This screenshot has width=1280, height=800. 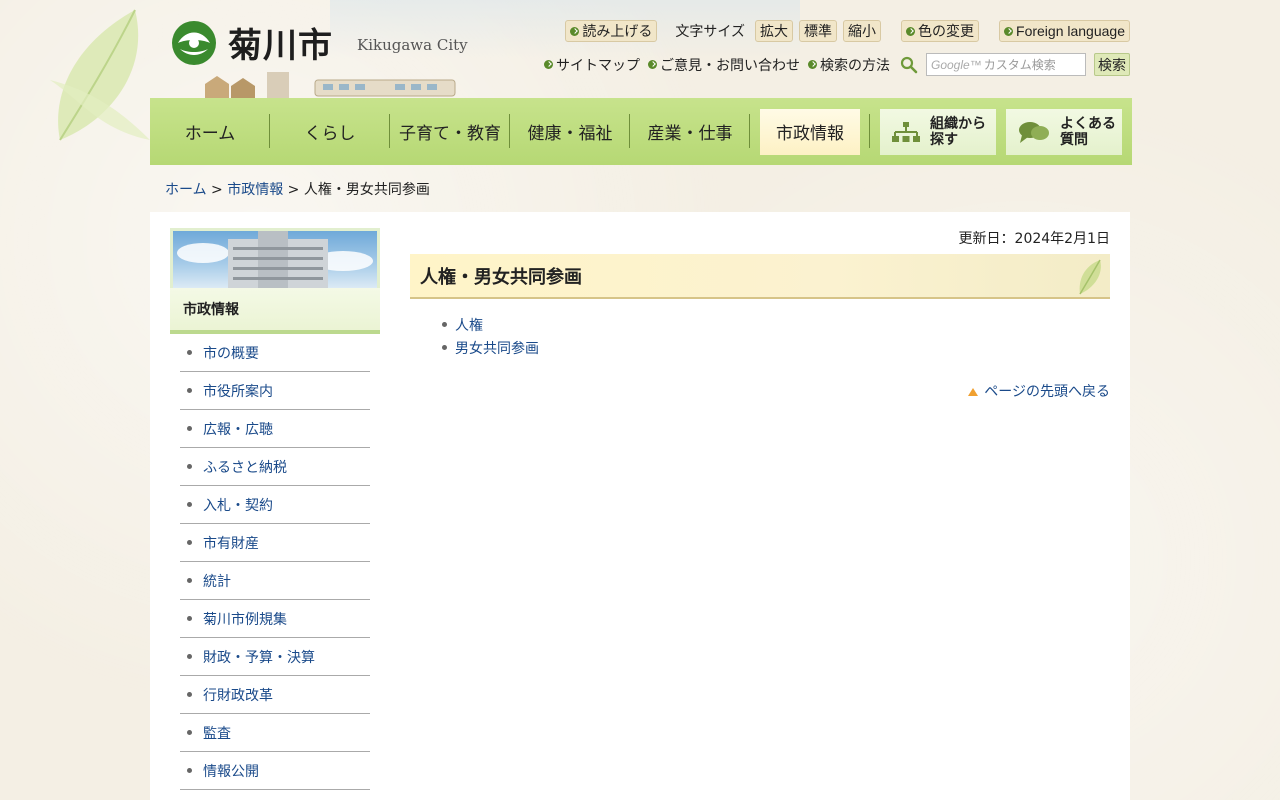 What do you see at coordinates (280, 46) in the screenshot?
I see `logo-text: 菊川市` at bounding box center [280, 46].